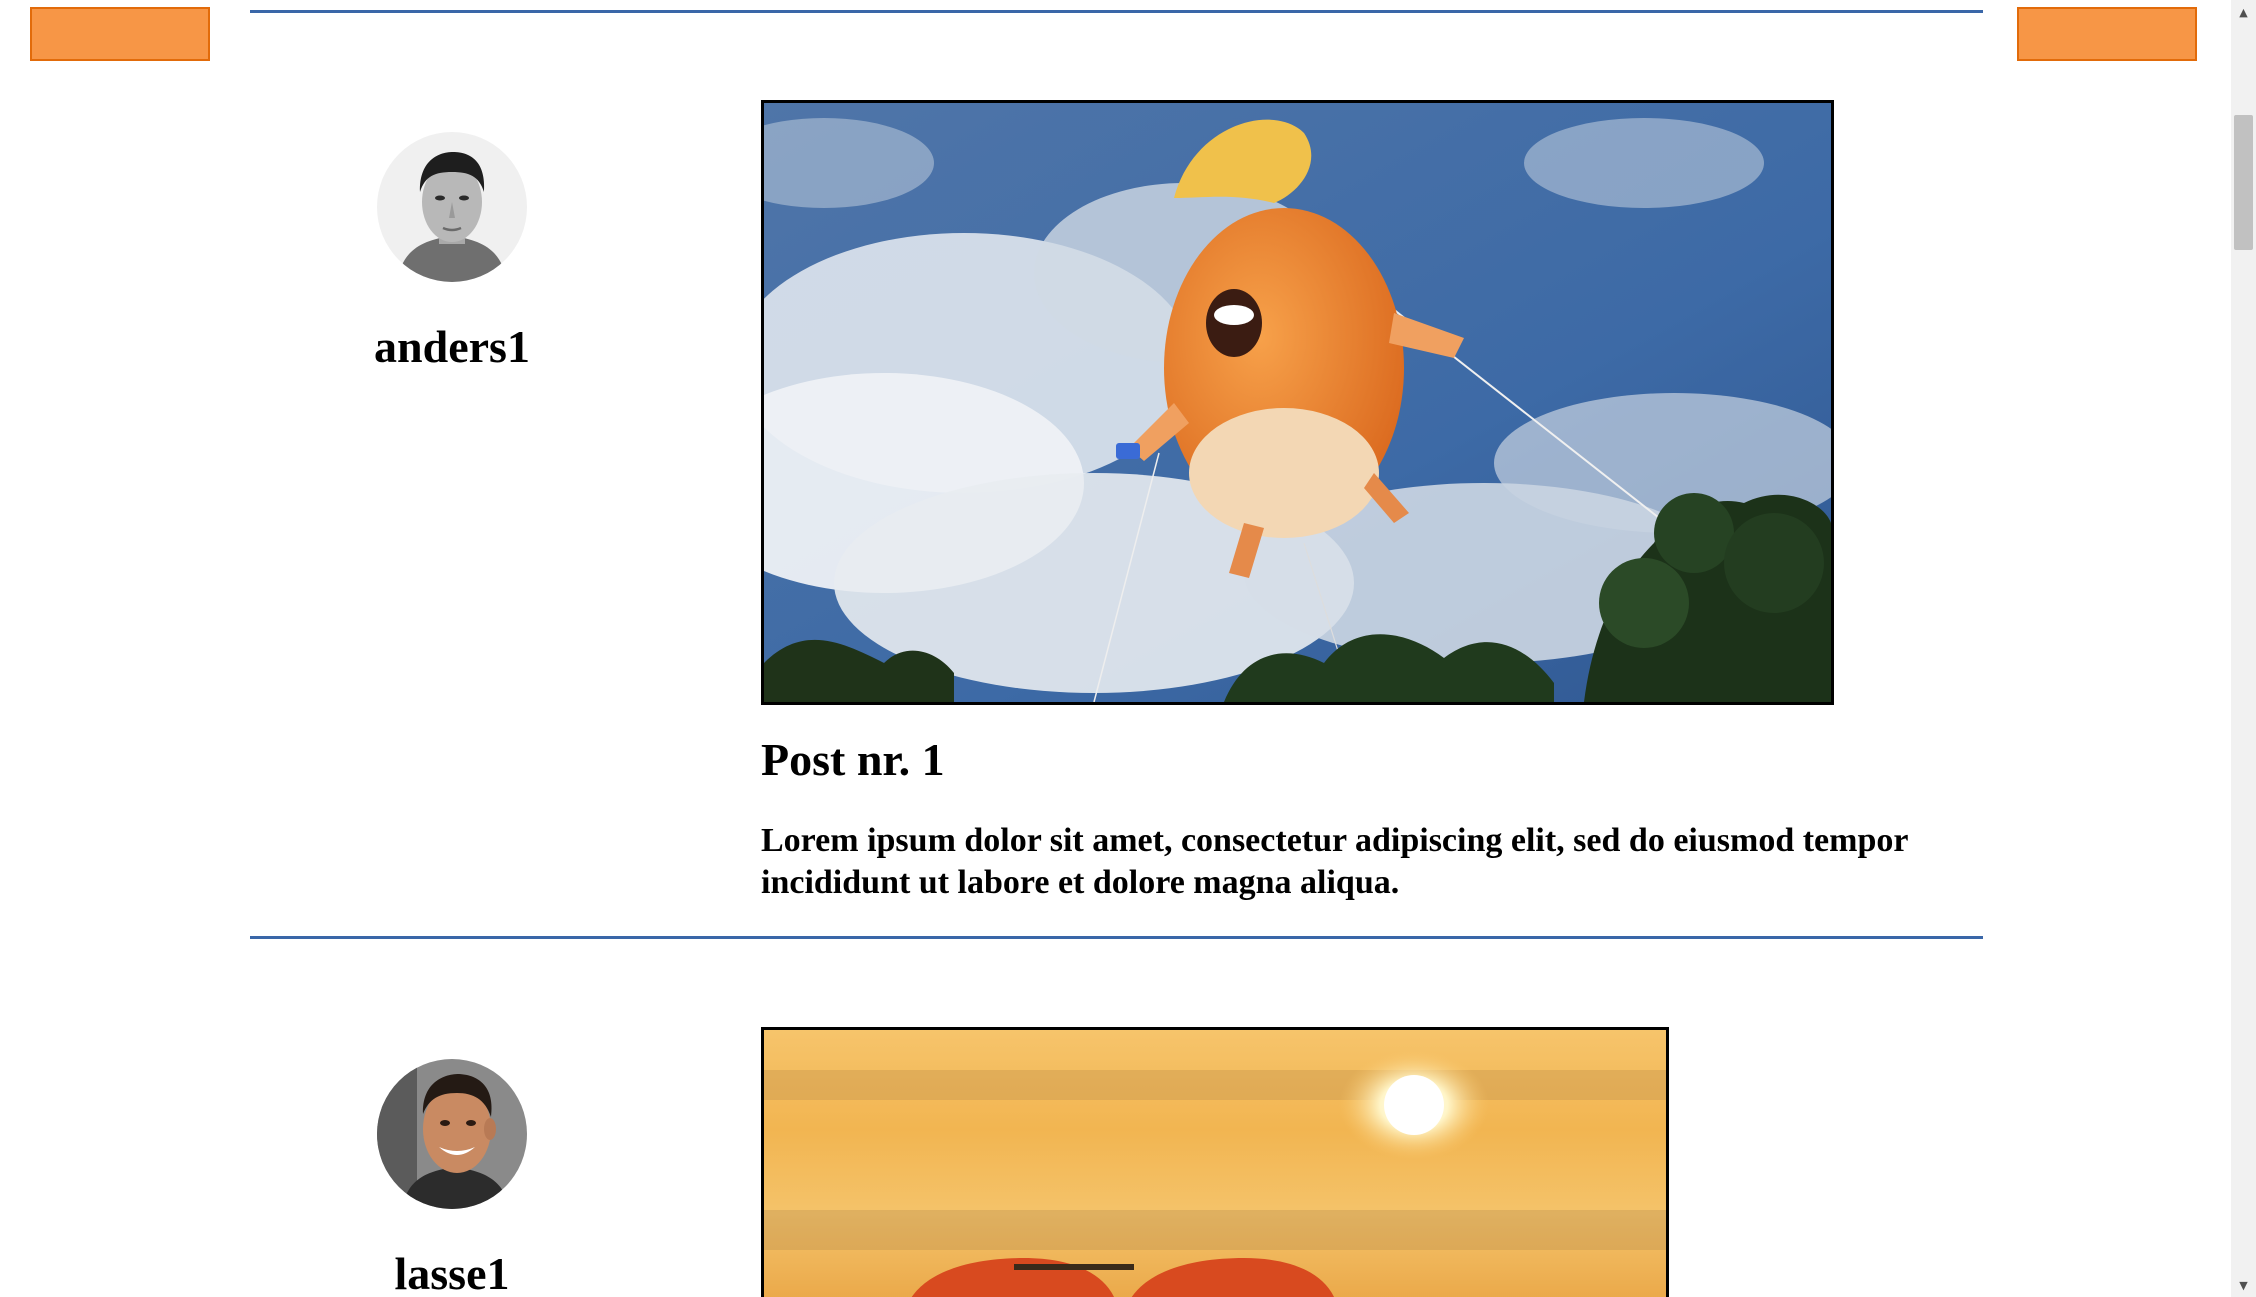 This screenshot has width=2256, height=1297. I want to click on post-username: anders1, so click(452, 347).